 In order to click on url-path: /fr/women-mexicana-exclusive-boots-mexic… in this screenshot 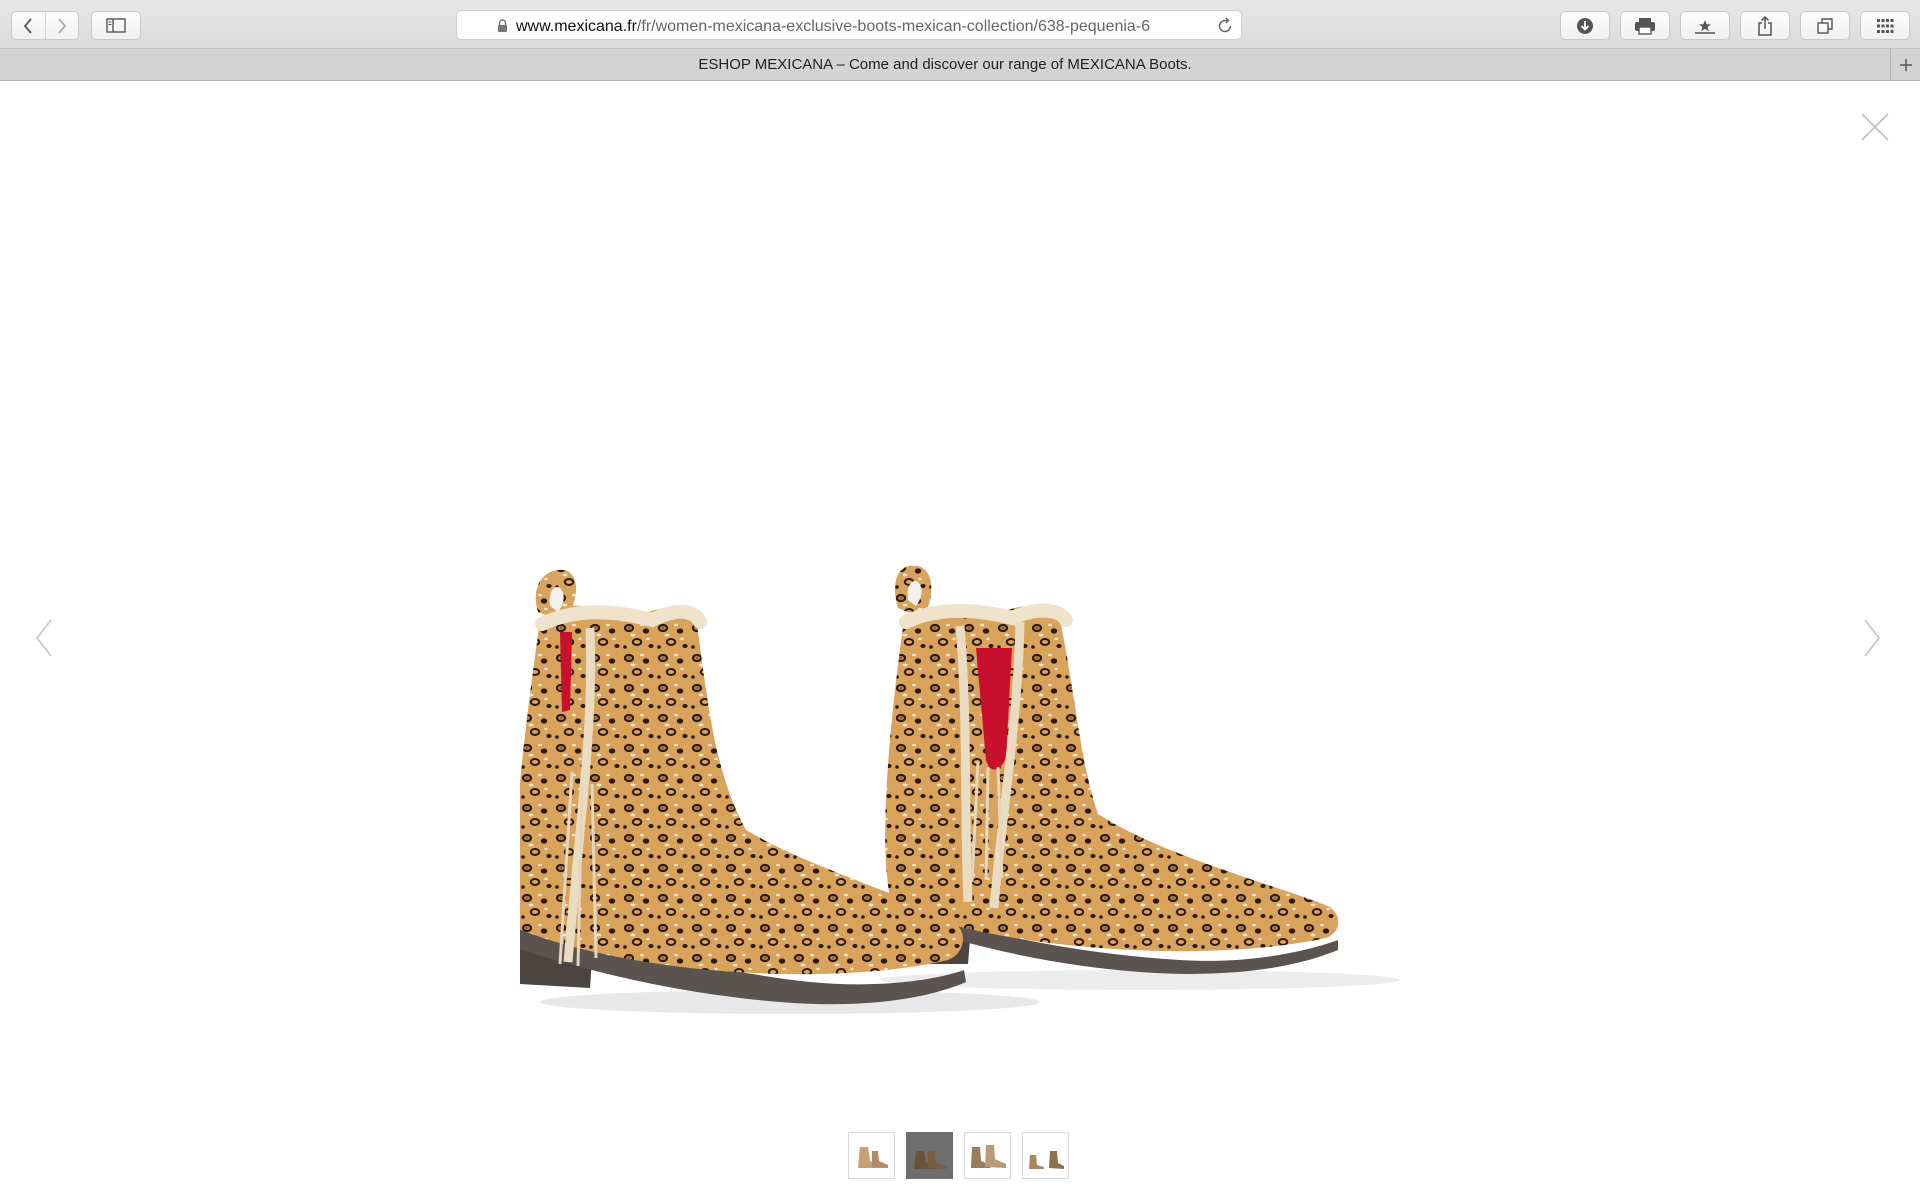, I will do `click(893, 26)`.